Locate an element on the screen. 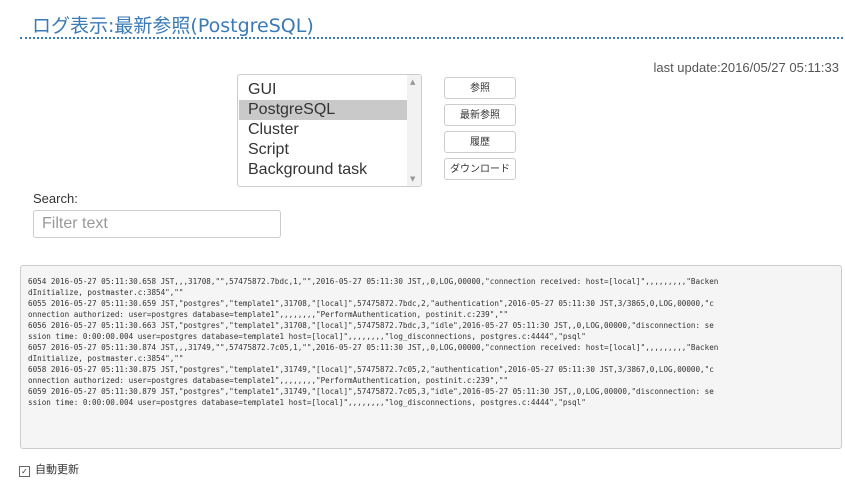 This screenshot has height=484, width=845. history-button: 履歴 is located at coordinates (480, 142).